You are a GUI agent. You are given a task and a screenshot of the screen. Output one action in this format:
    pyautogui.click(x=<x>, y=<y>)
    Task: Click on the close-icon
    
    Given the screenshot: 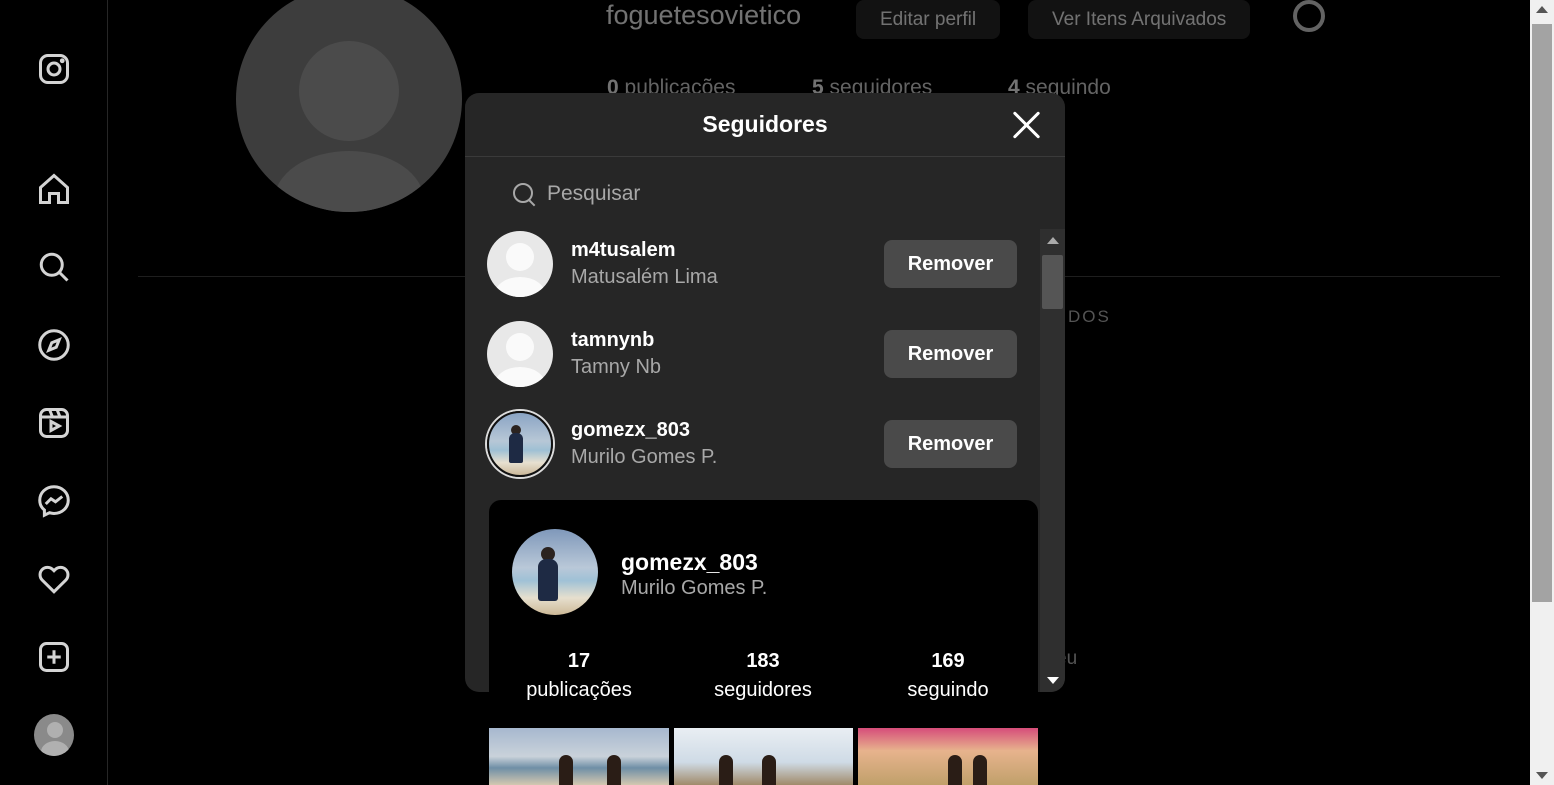 What is the action you would take?
    pyautogui.click(x=1027, y=125)
    